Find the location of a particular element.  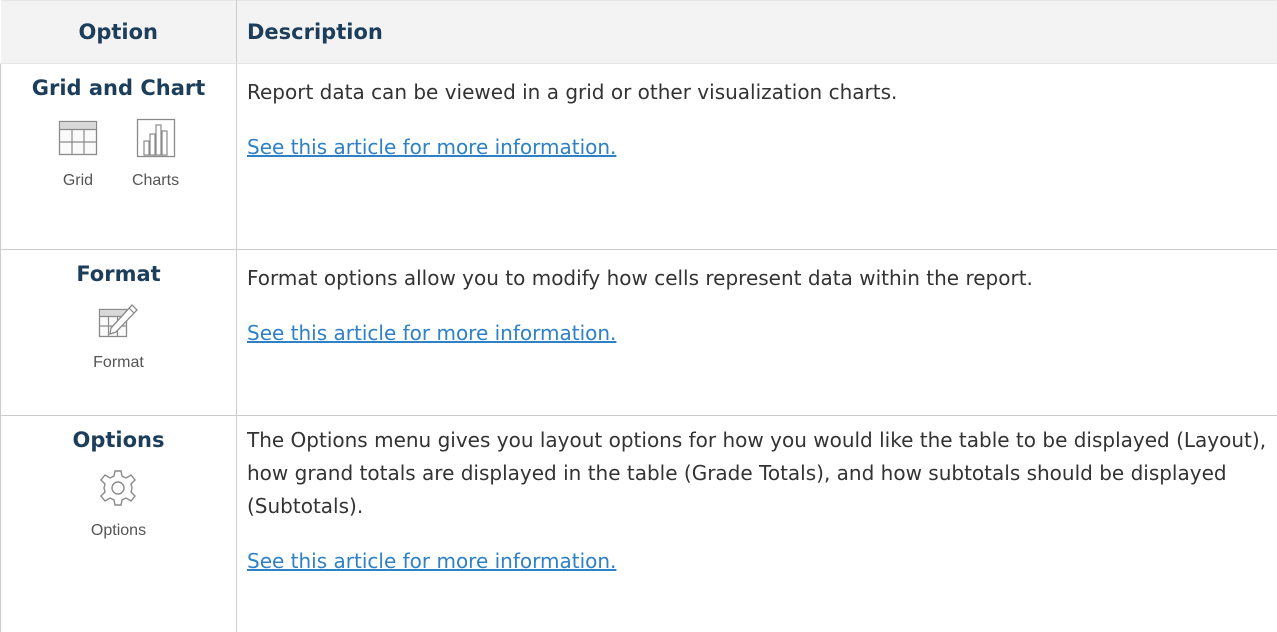

table-header-row: Option Description is located at coordinates (639, 32).